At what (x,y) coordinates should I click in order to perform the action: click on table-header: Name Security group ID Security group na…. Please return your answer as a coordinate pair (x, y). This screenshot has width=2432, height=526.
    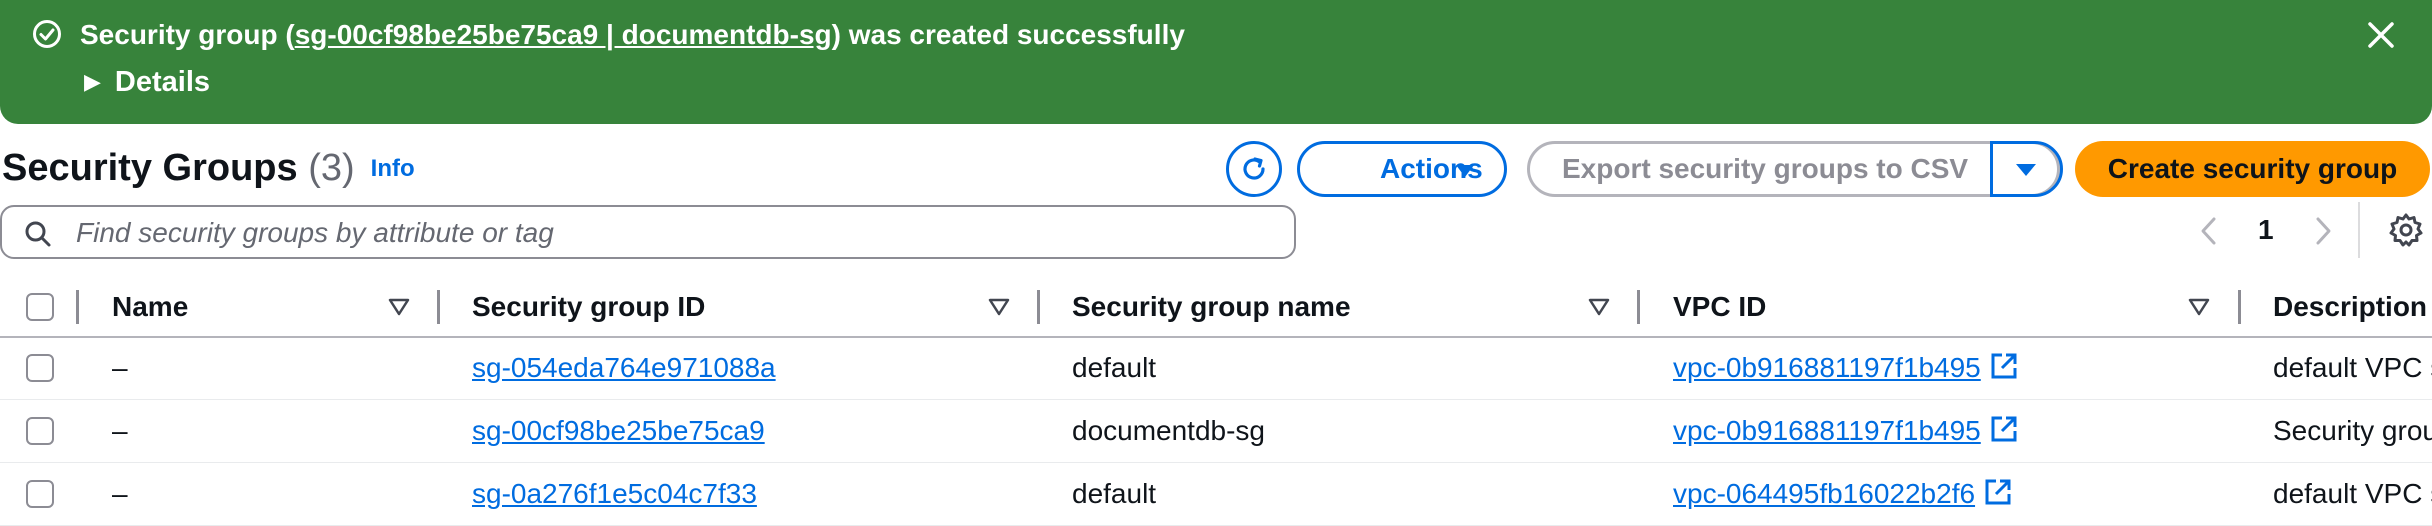
    Looking at the image, I should click on (1216, 308).